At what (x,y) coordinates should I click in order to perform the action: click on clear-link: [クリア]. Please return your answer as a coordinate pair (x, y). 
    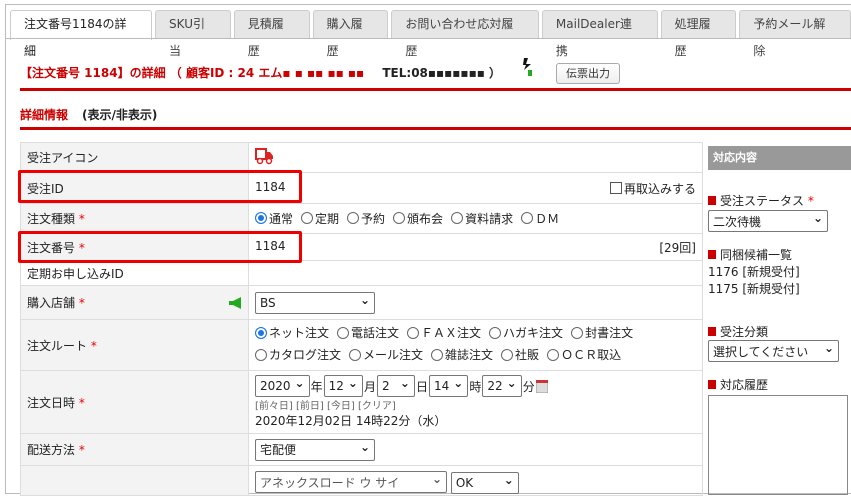
    Looking at the image, I should click on (377, 406).